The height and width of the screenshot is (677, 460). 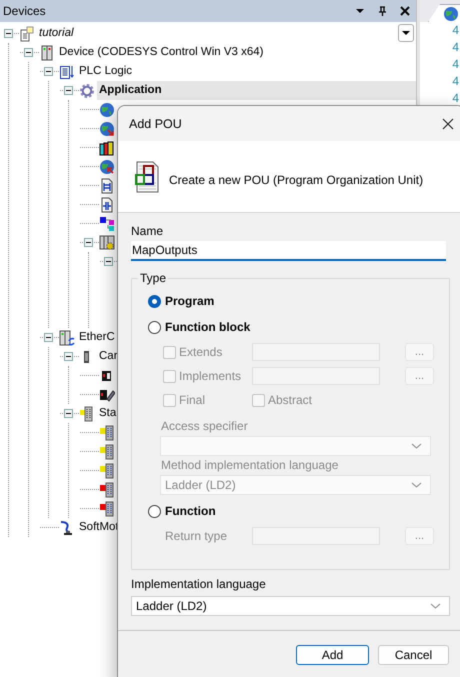 What do you see at coordinates (382, 11) in the screenshot?
I see `pin-icon` at bounding box center [382, 11].